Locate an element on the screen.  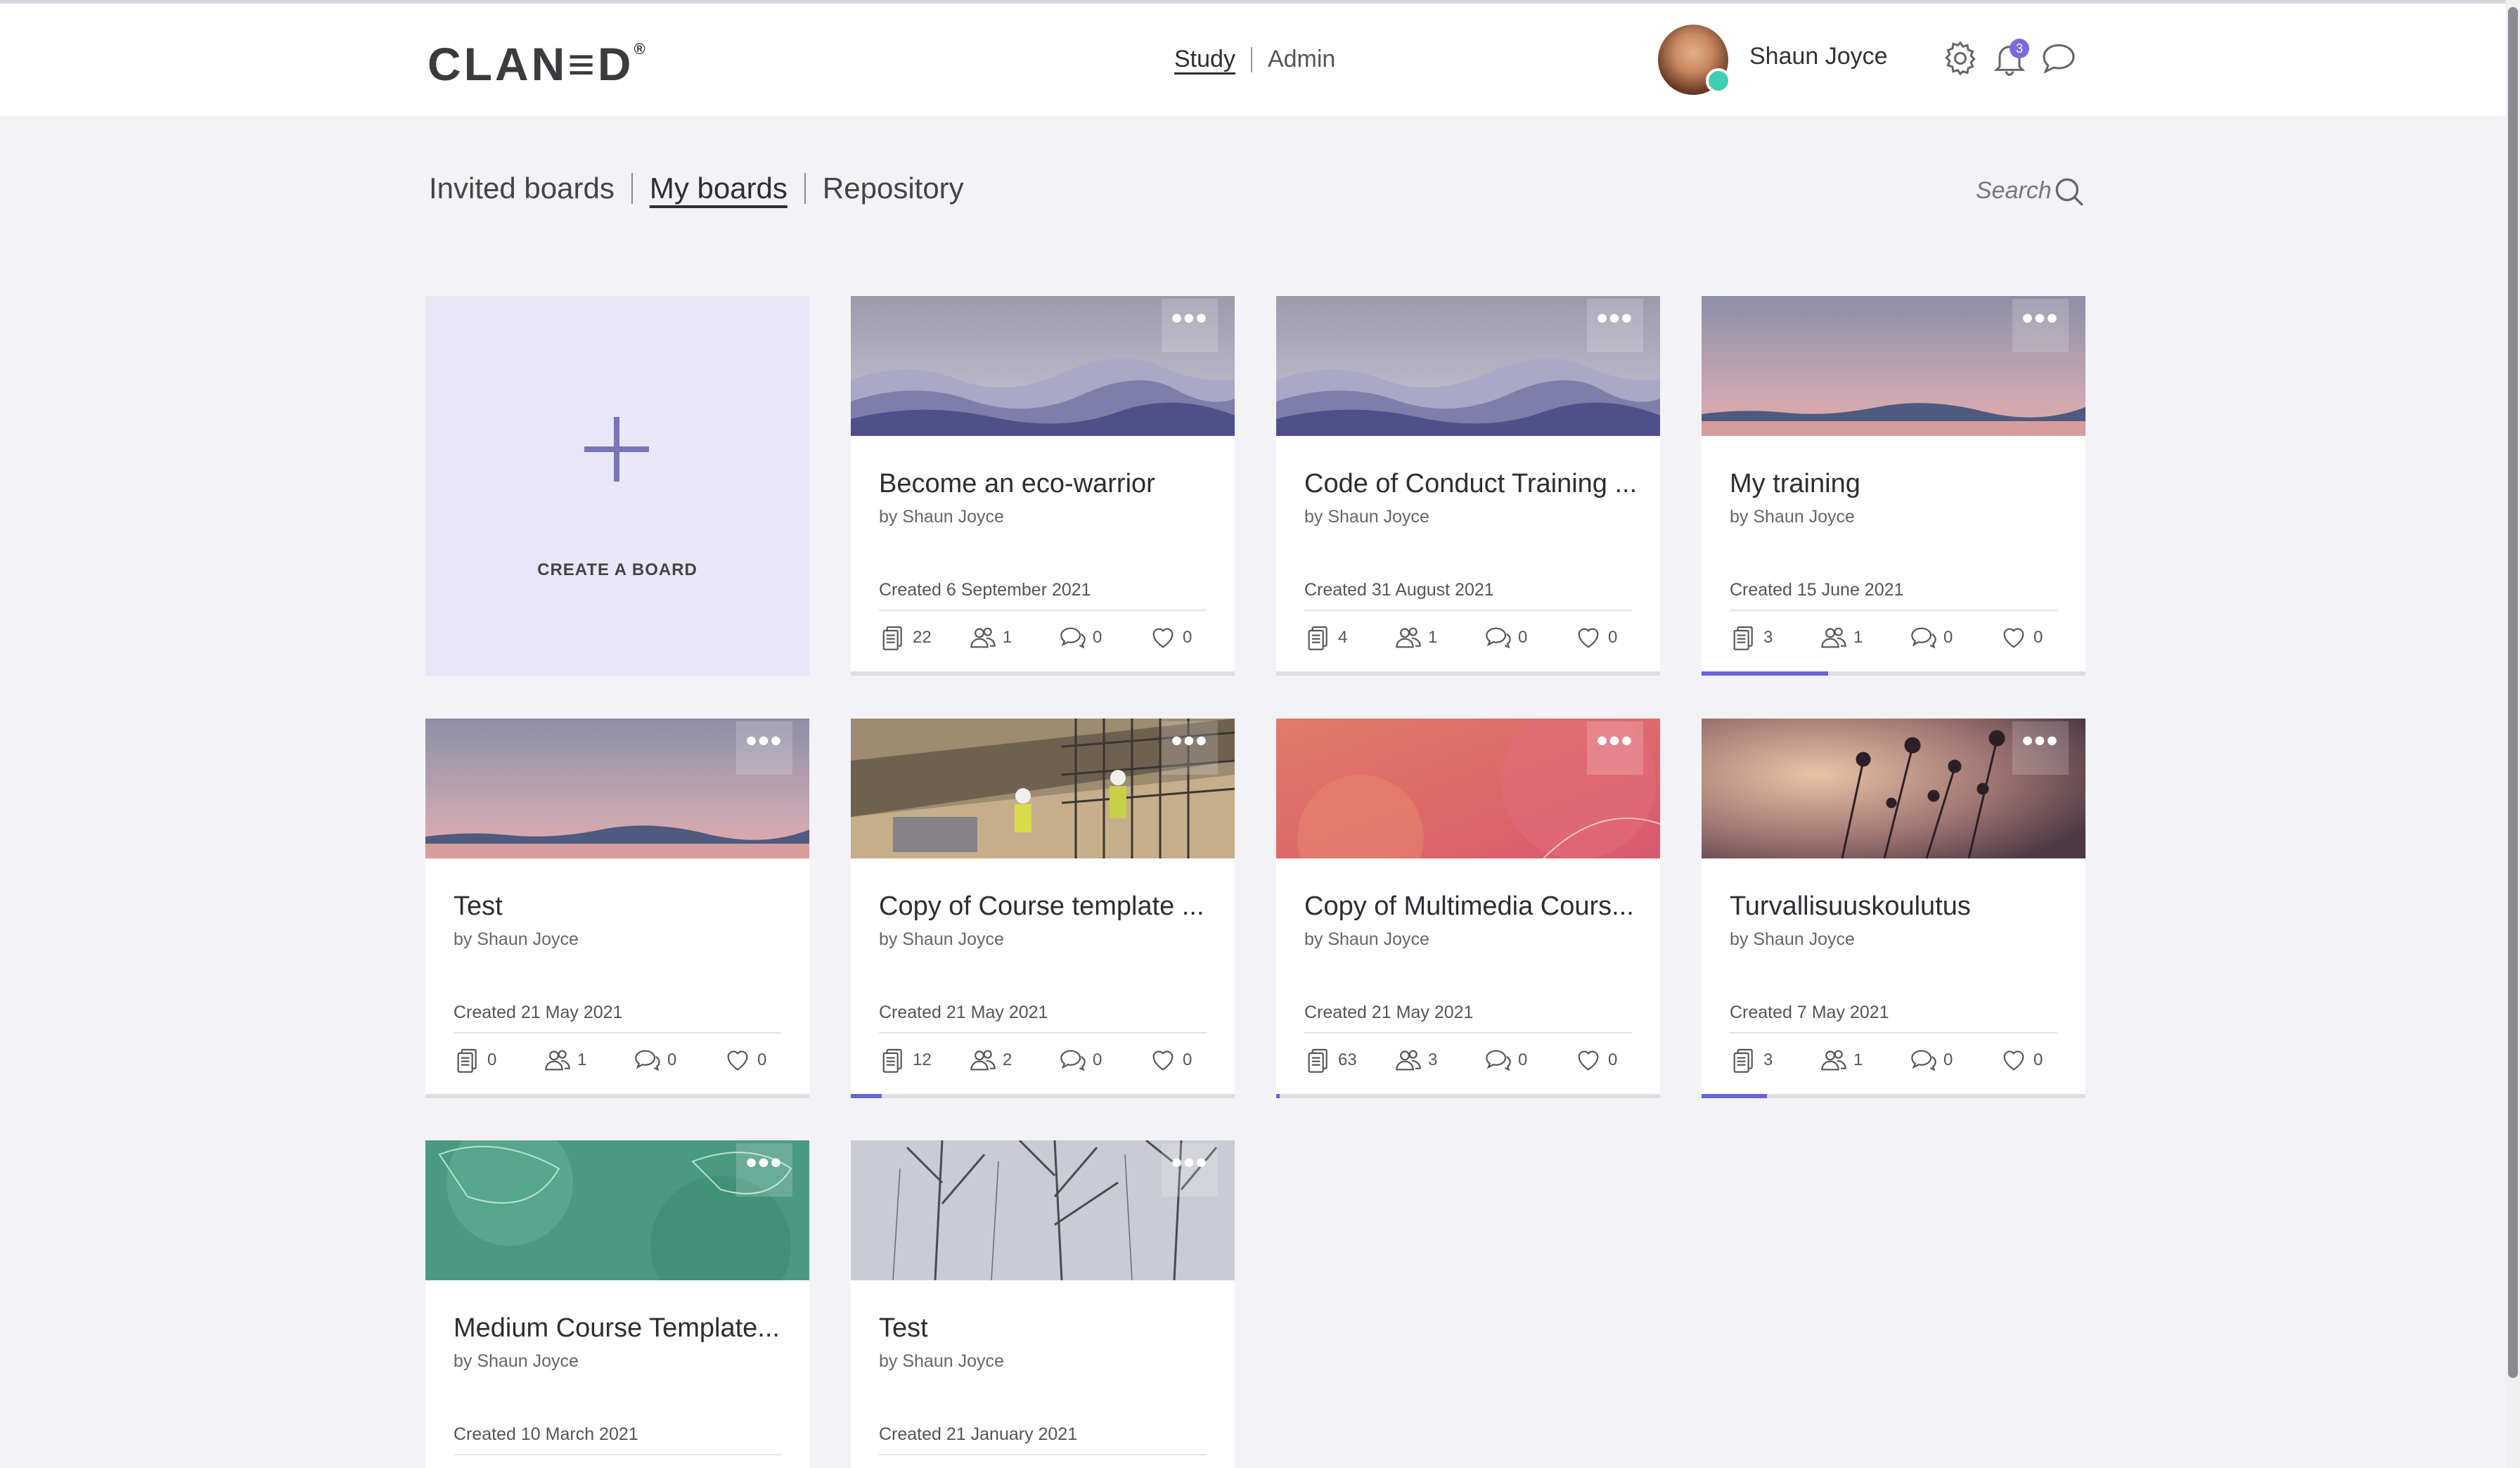
stat-files-count: 3 is located at coordinates (1768, 637).